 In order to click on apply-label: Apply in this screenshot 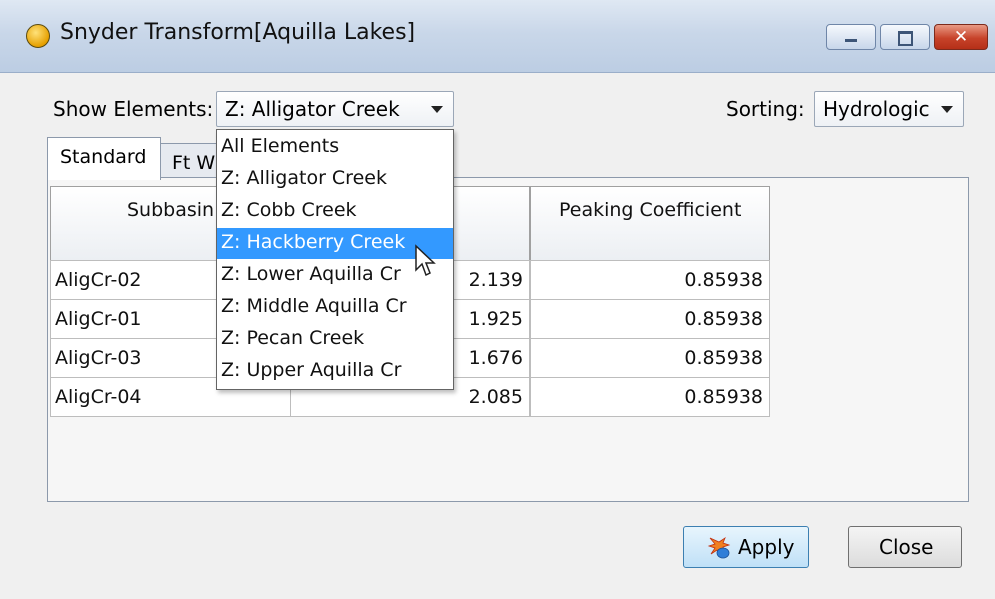, I will do `click(766, 547)`.